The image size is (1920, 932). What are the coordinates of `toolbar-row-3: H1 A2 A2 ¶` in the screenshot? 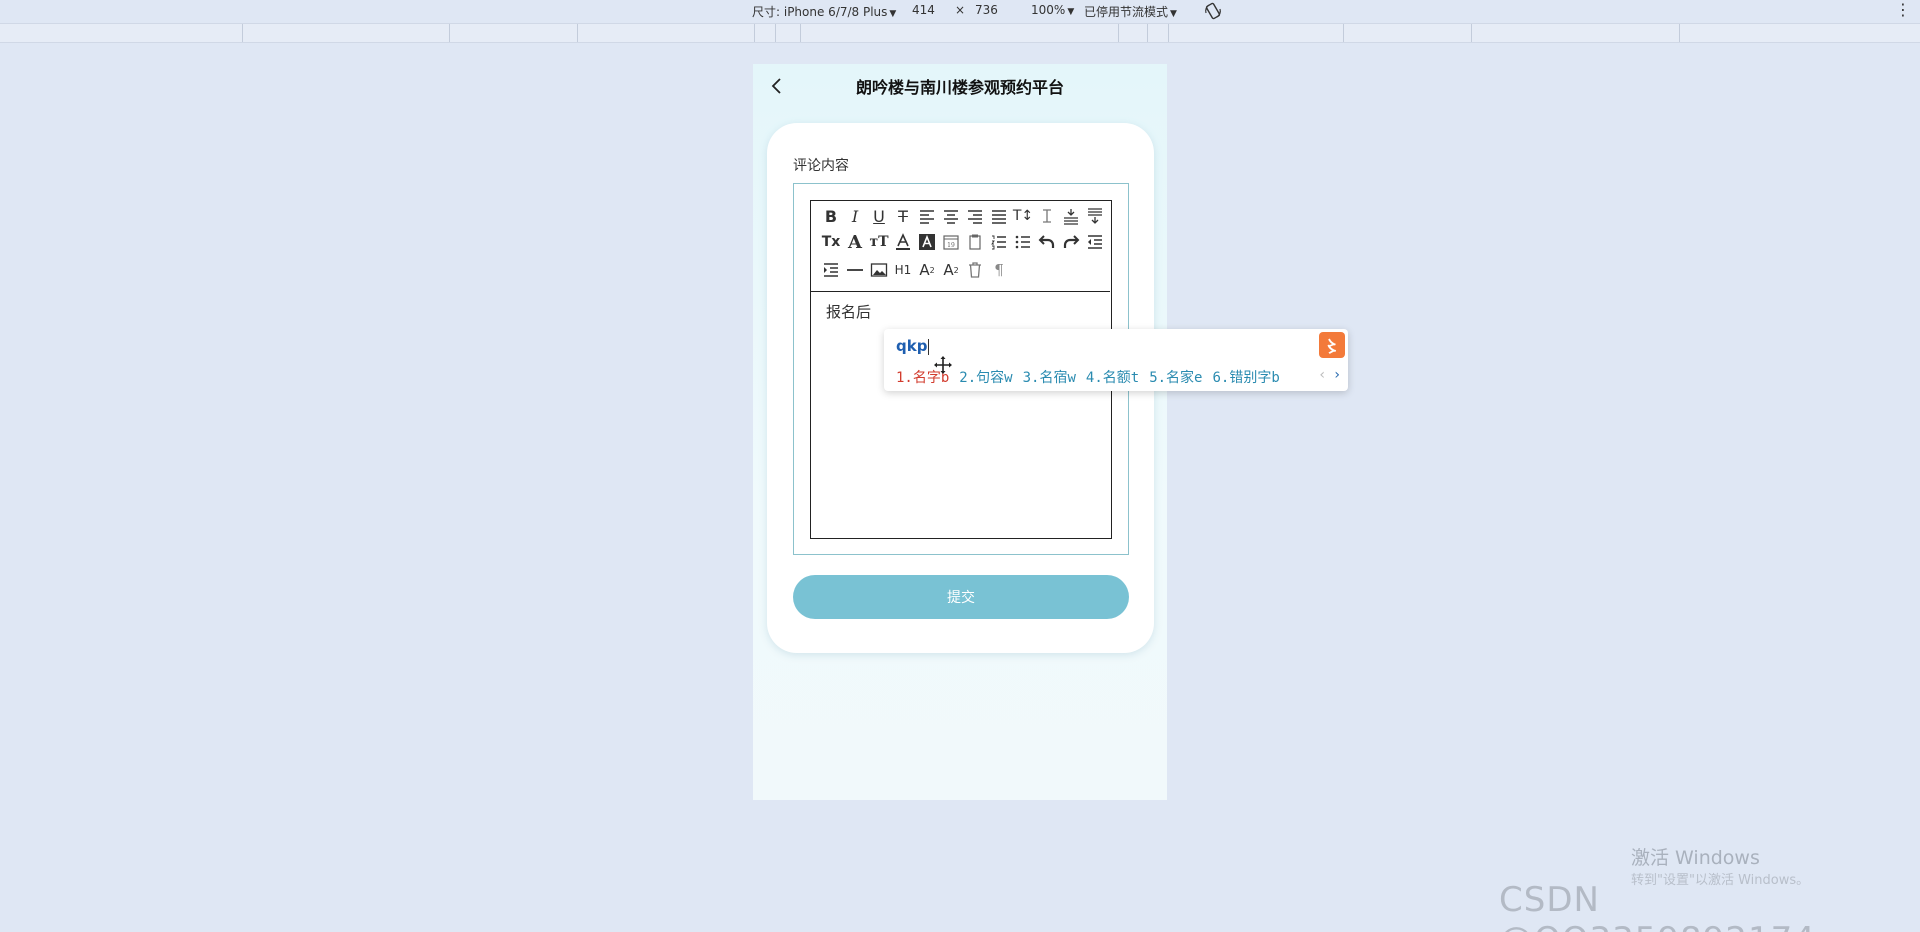 It's located at (915, 270).